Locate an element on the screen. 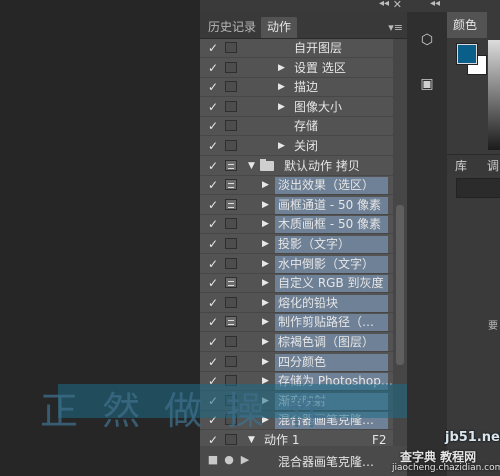  action-label: 四分颜色 is located at coordinates (302, 361).